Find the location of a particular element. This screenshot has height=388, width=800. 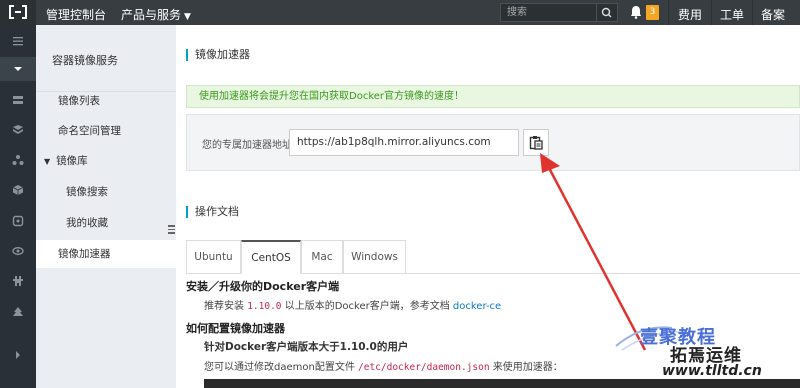

sidebar-toggle is located at coordinates (18, 41).